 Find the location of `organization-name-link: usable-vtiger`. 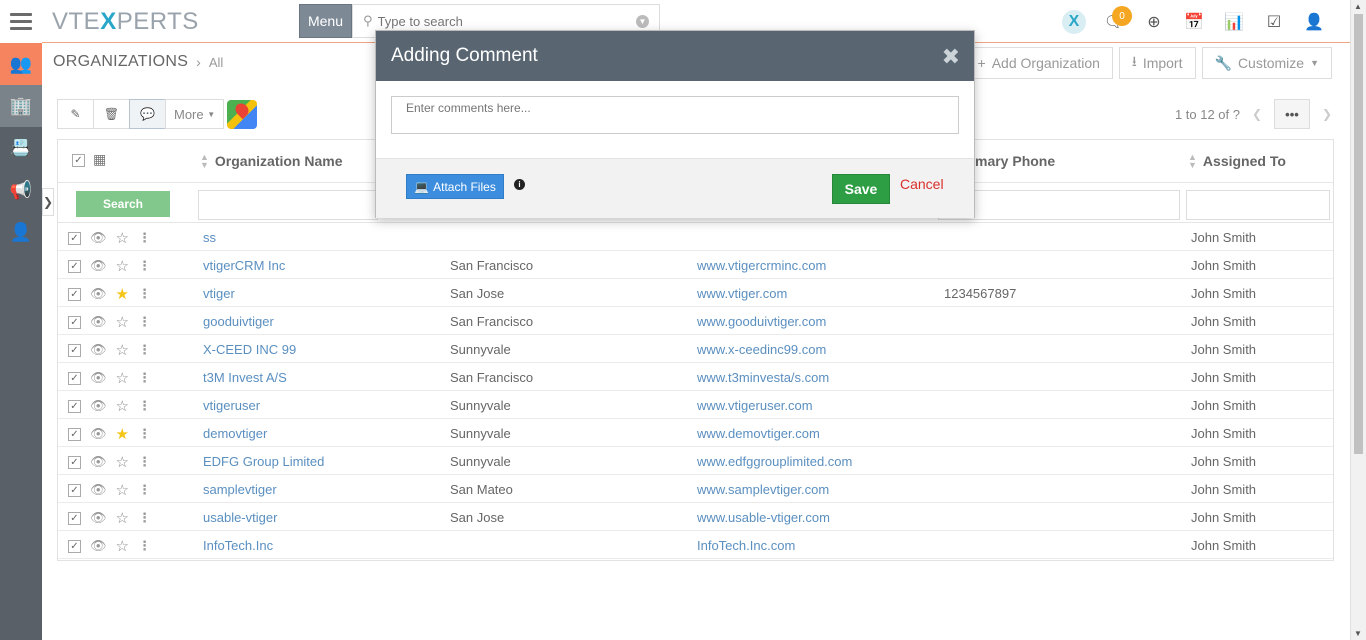

organization-name-link: usable-vtiger is located at coordinates (240, 517).